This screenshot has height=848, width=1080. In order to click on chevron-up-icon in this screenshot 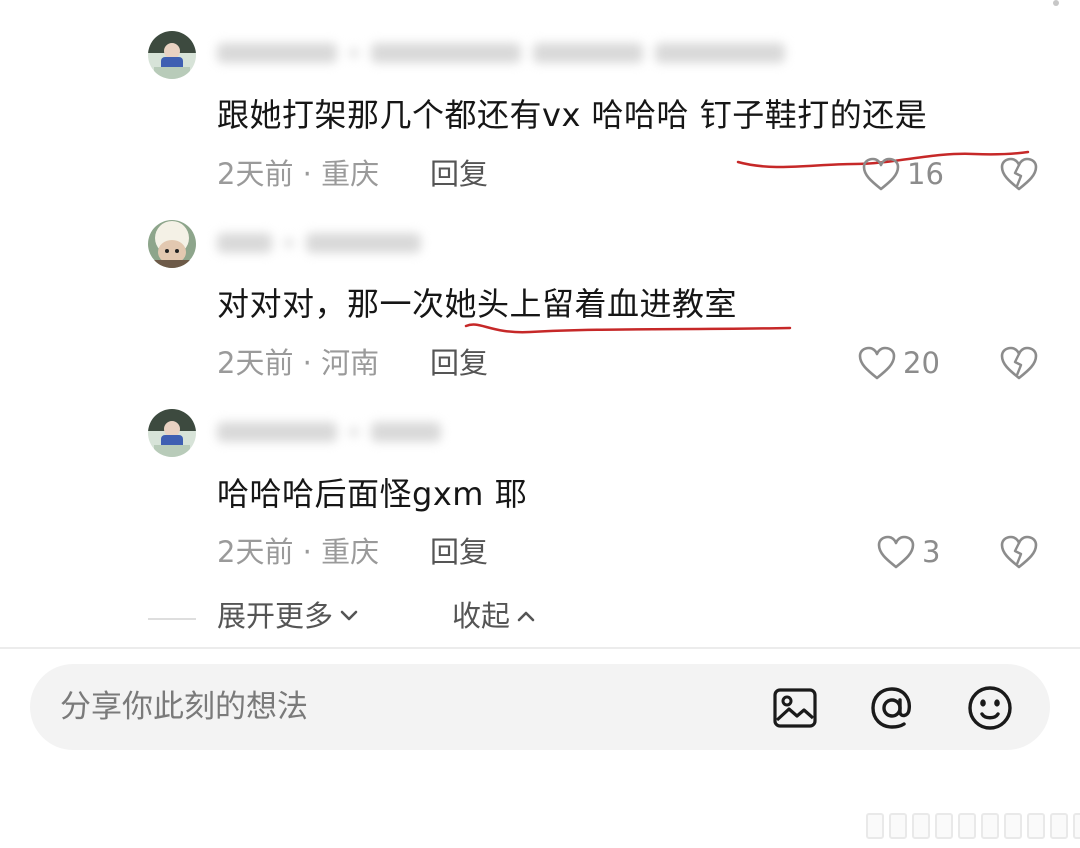, I will do `click(526, 616)`.